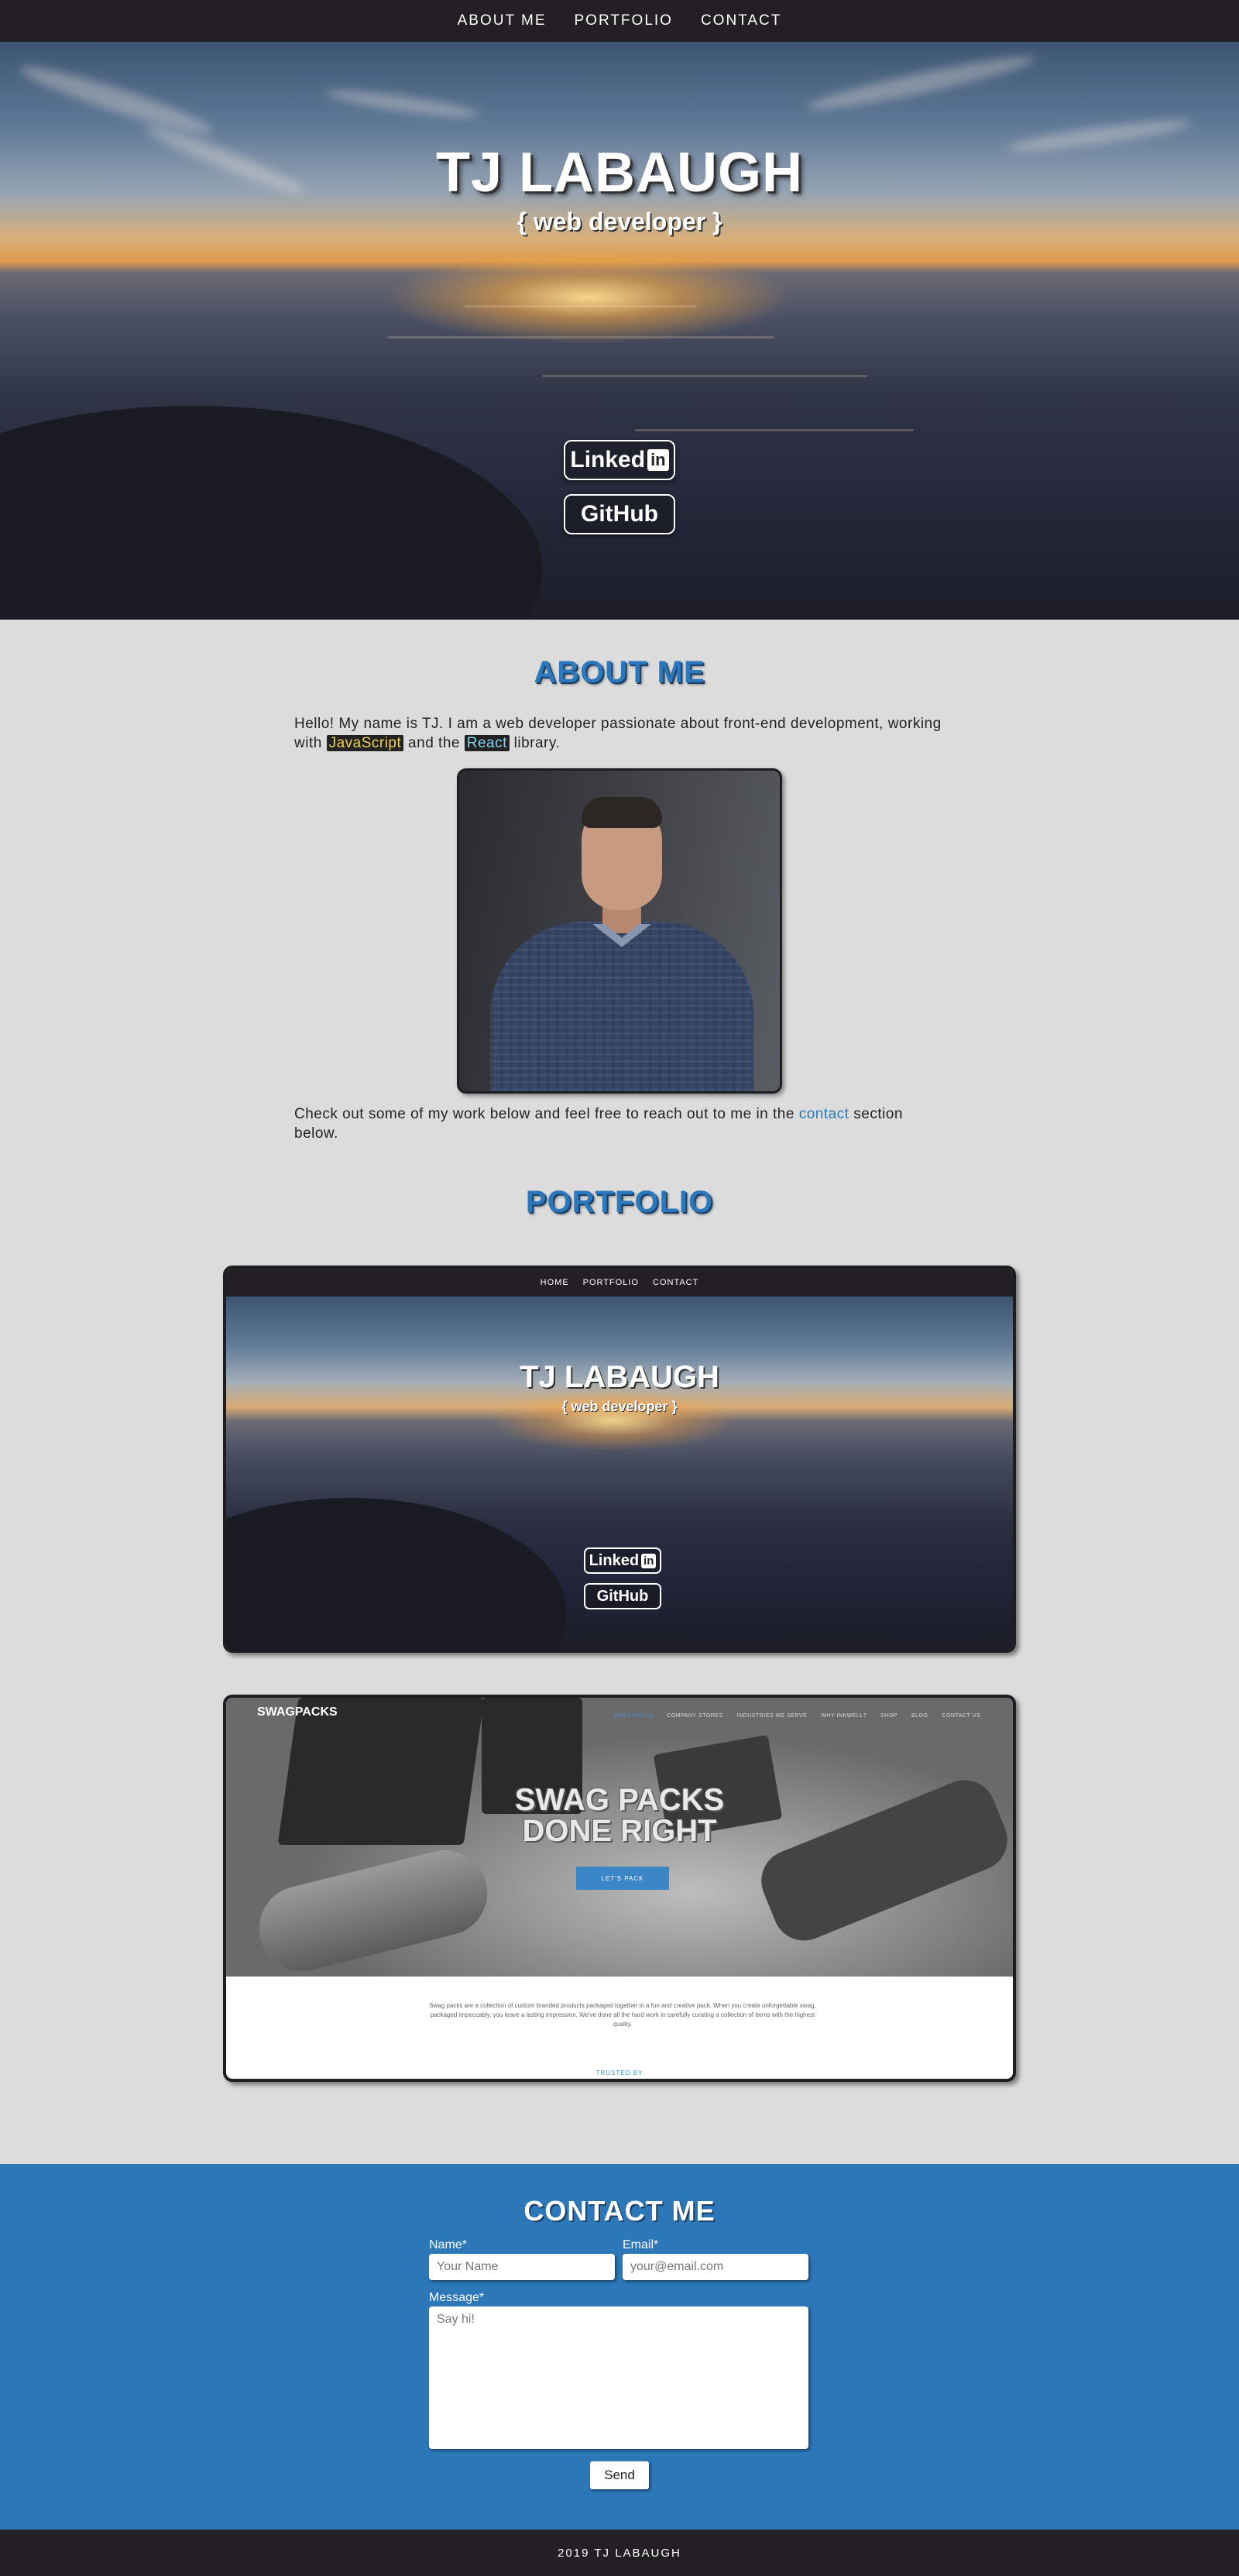 This screenshot has height=2576, width=1239. I want to click on card2-title: SWAG PACKS DONE RIGHT, so click(619, 1815).